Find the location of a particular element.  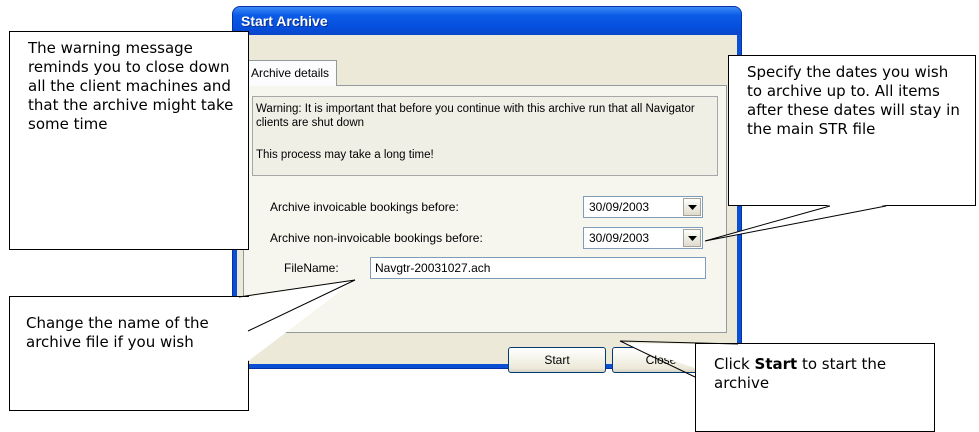

invoicable-date-select: 30/09/2003 is located at coordinates (643, 207).